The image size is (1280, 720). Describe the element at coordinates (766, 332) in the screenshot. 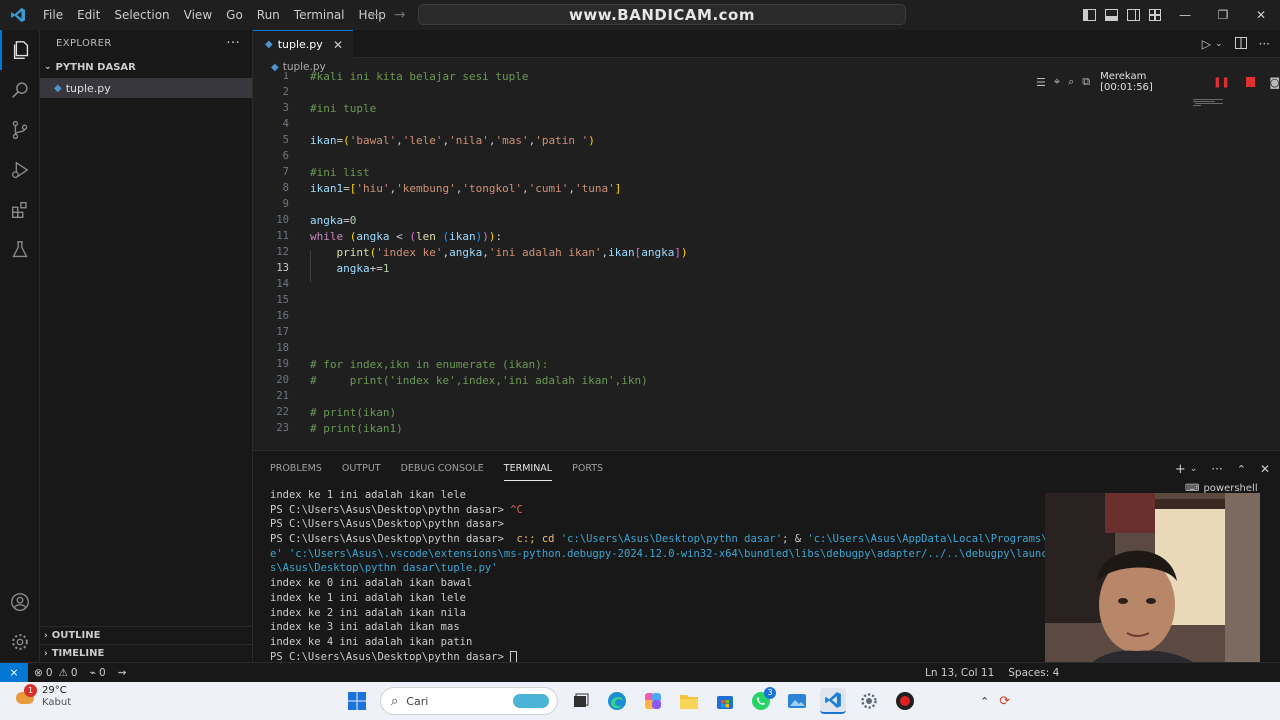

I see `code-line: 17` at that location.